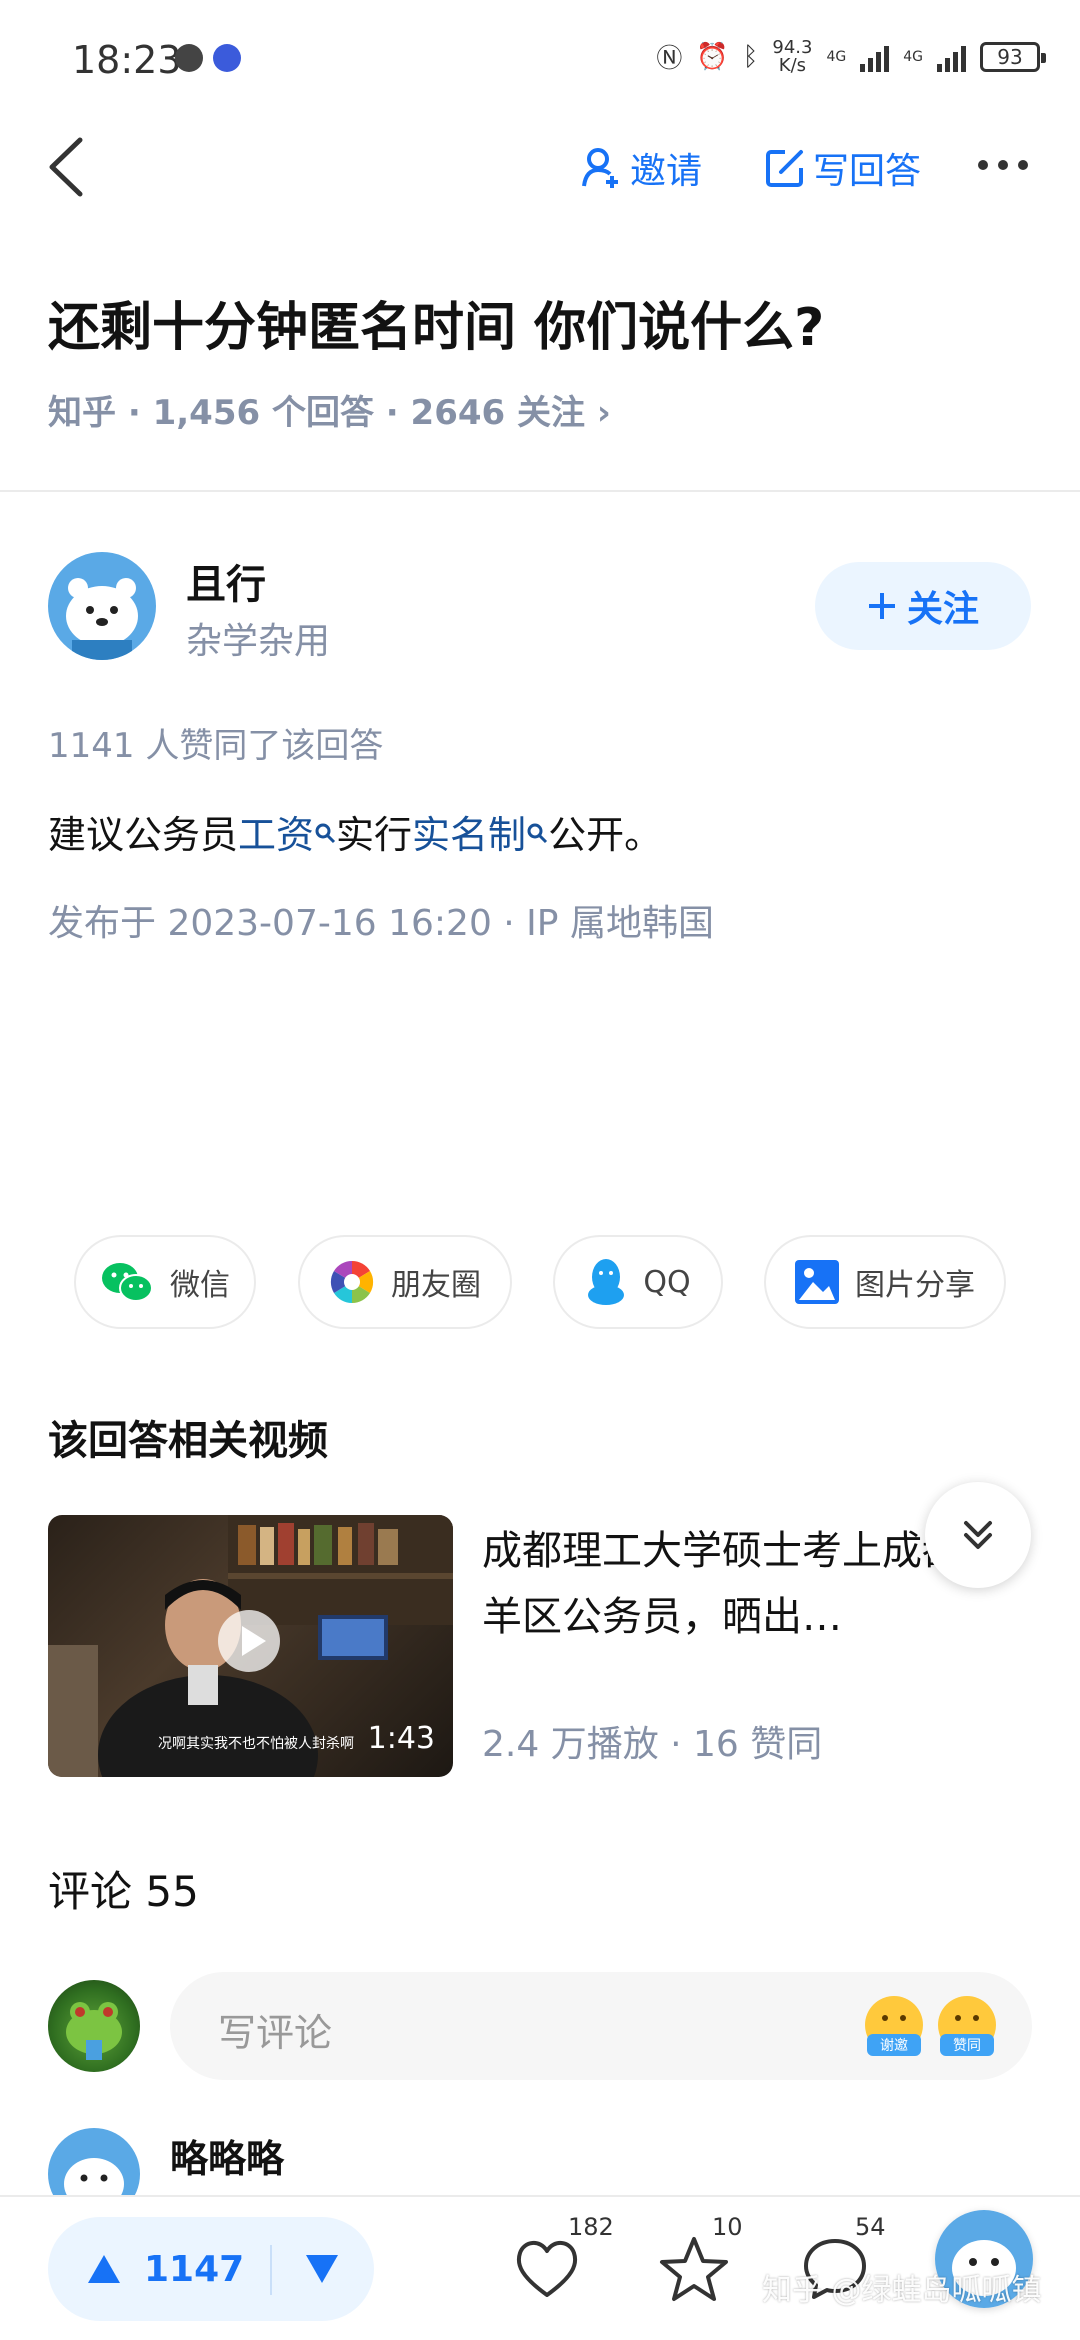 Image resolution: width=1080 pixels, height=2340 pixels. Describe the element at coordinates (123, 1891) in the screenshot. I see `comments-heading: 评论 55` at that location.